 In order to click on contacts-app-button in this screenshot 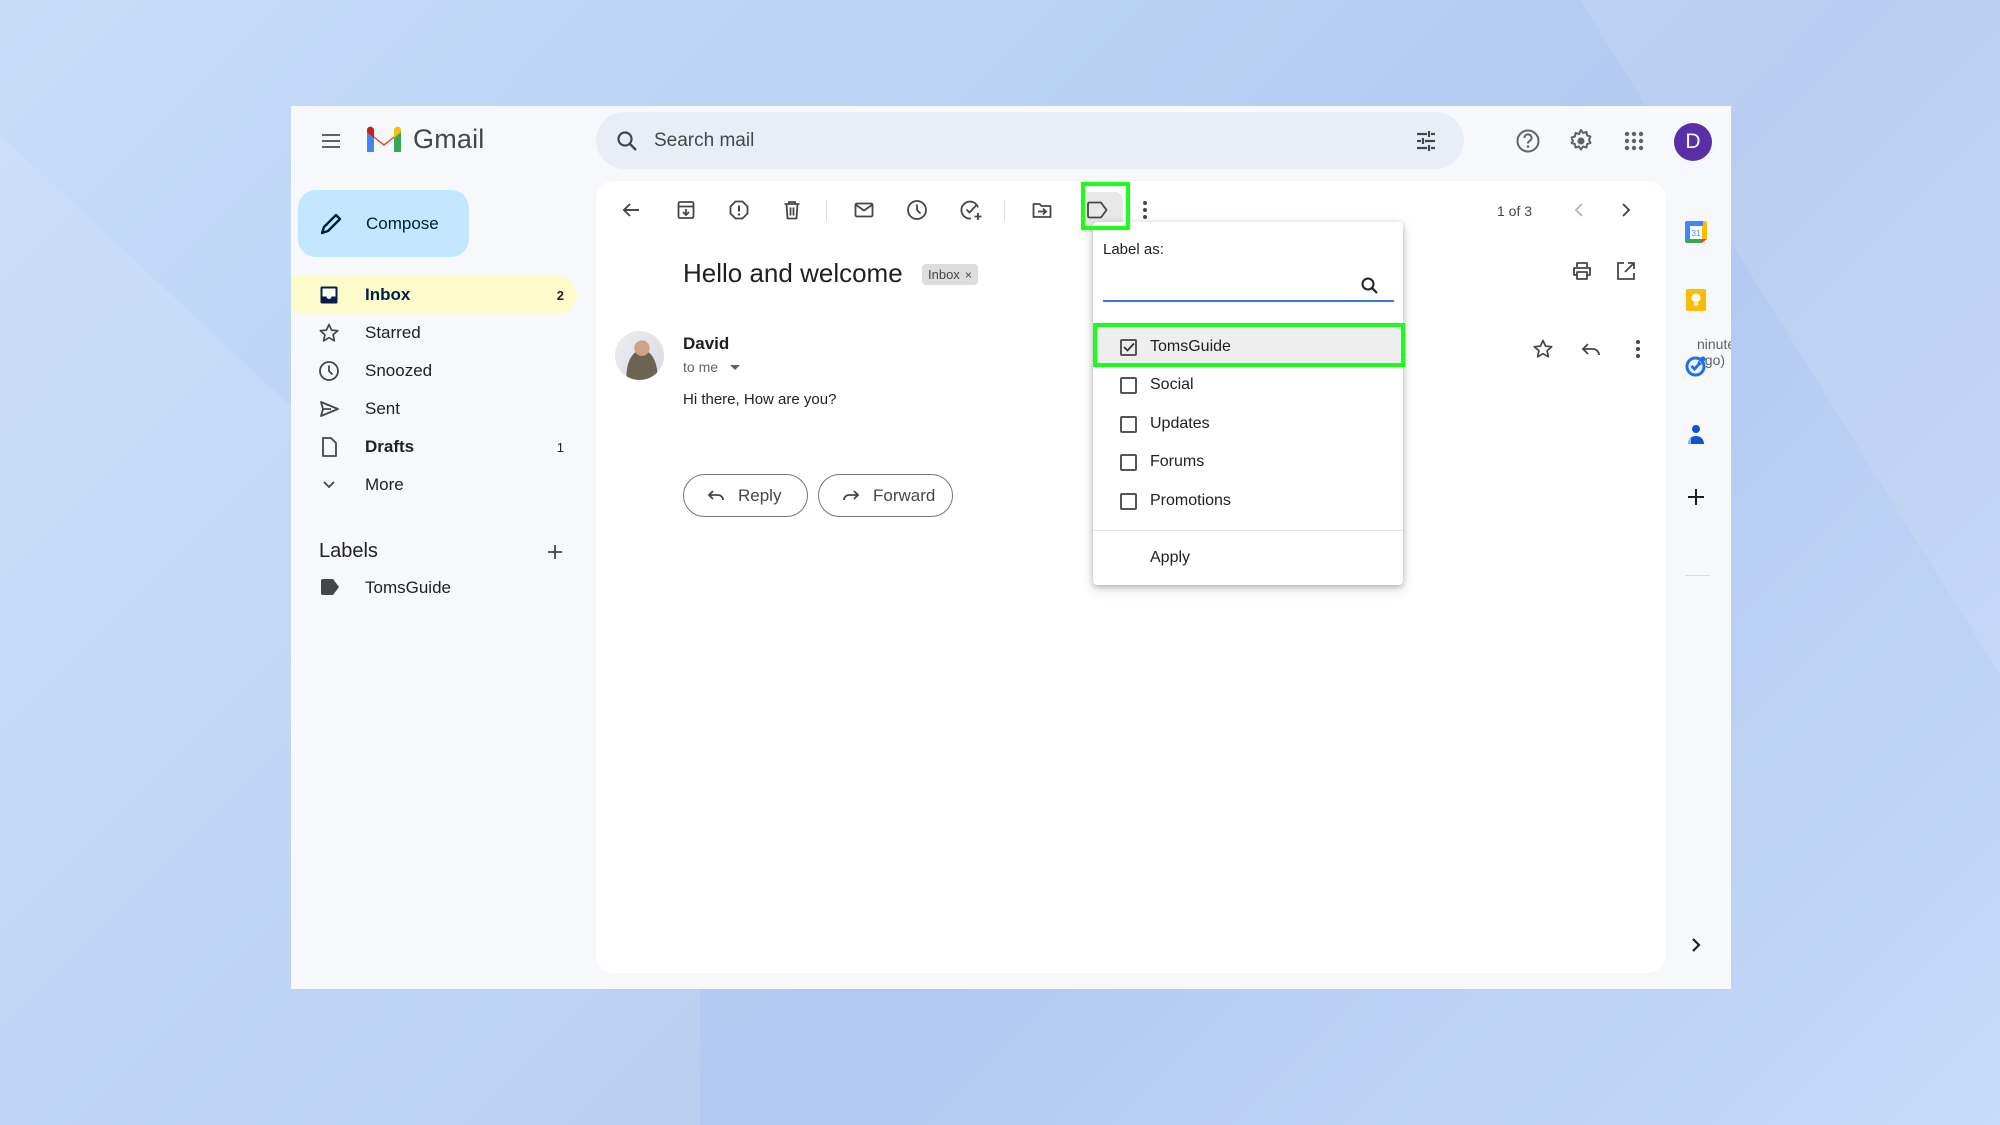, I will do `click(1696, 434)`.